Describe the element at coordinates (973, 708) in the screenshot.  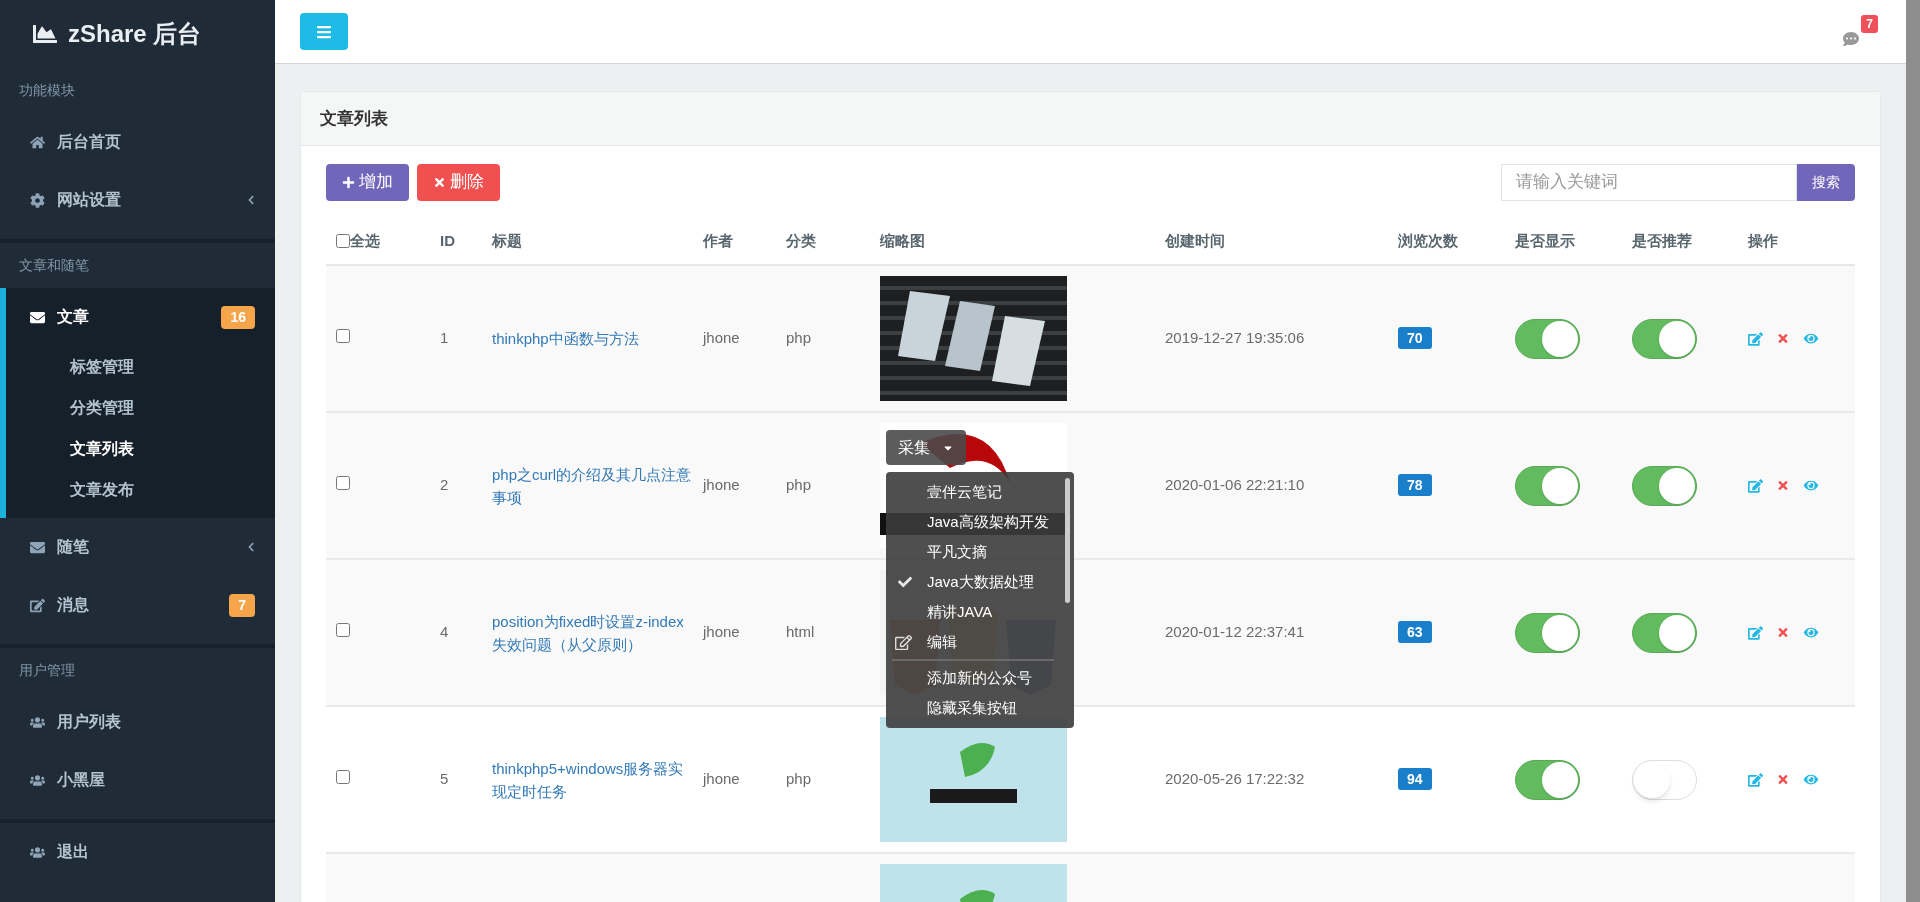
I see `menu-item: 隐藏采集按钮` at that location.